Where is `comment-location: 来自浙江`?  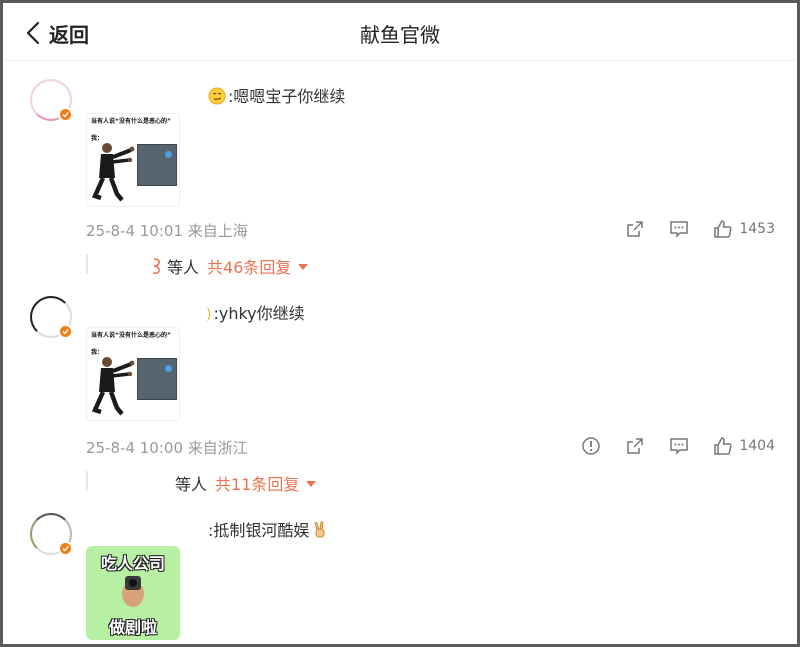 comment-location: 来自浙江 is located at coordinates (217, 448).